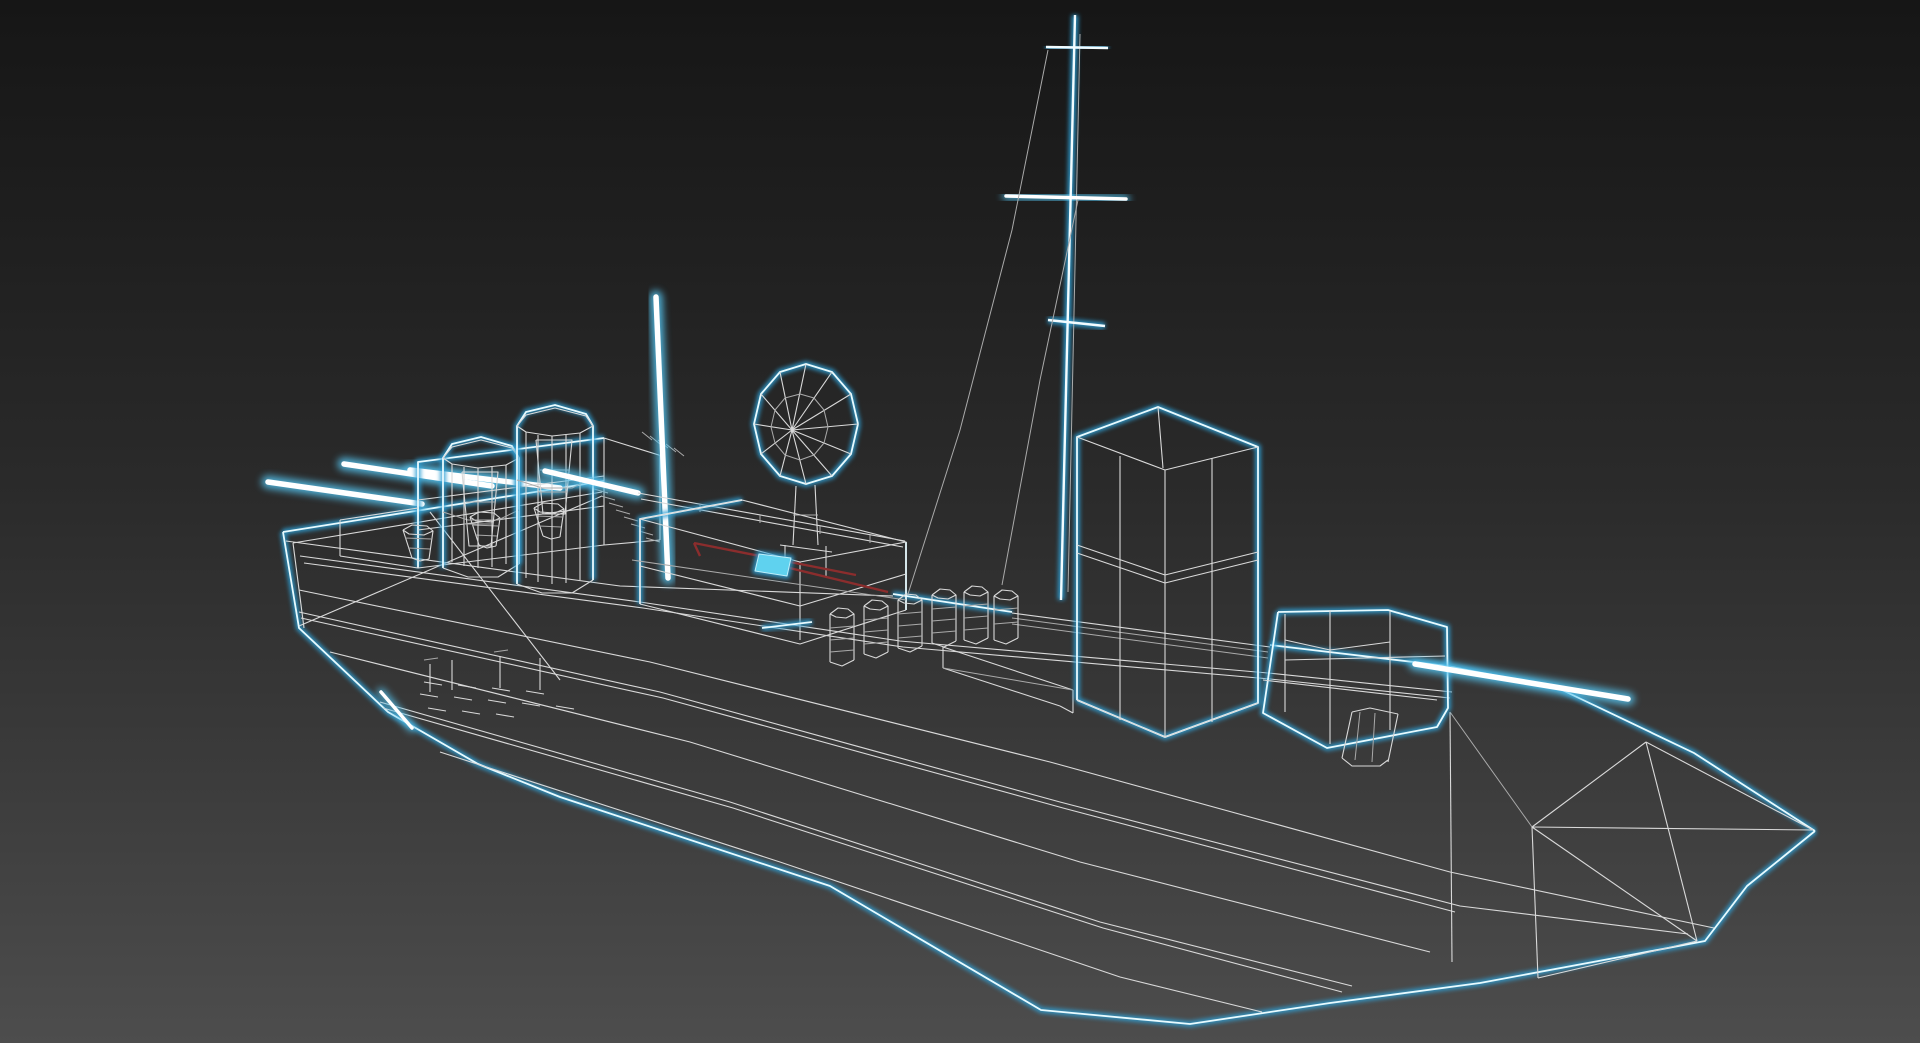 Image resolution: width=1920 pixels, height=1043 pixels. Describe the element at coordinates (555, 498) in the screenshot. I see `aft-funnel` at that location.